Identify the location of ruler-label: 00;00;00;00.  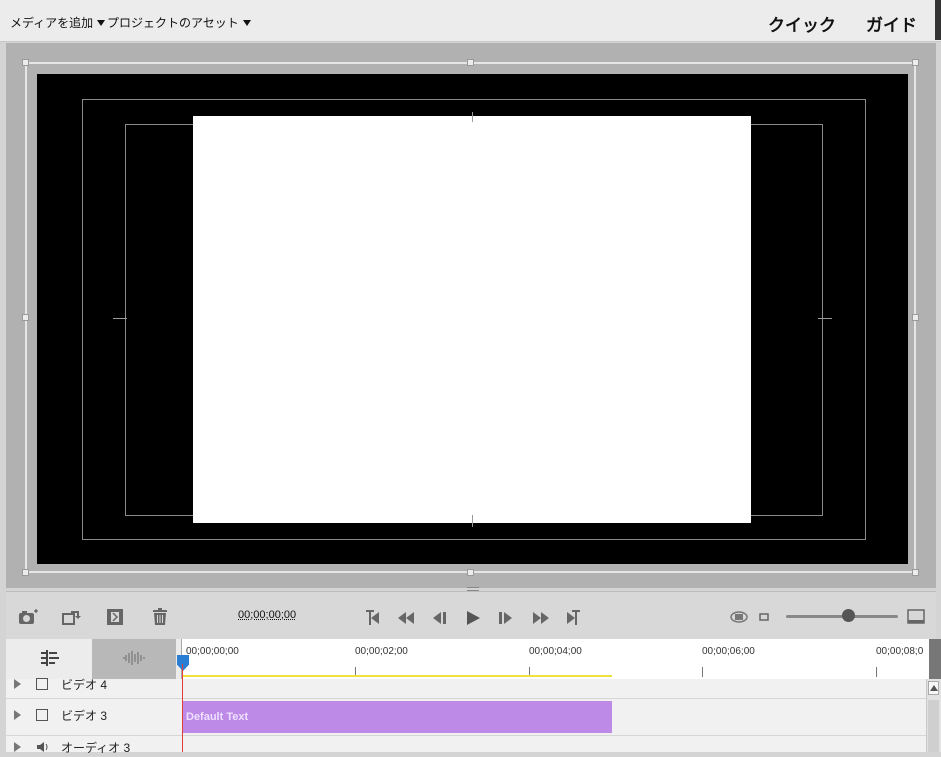
(212, 651).